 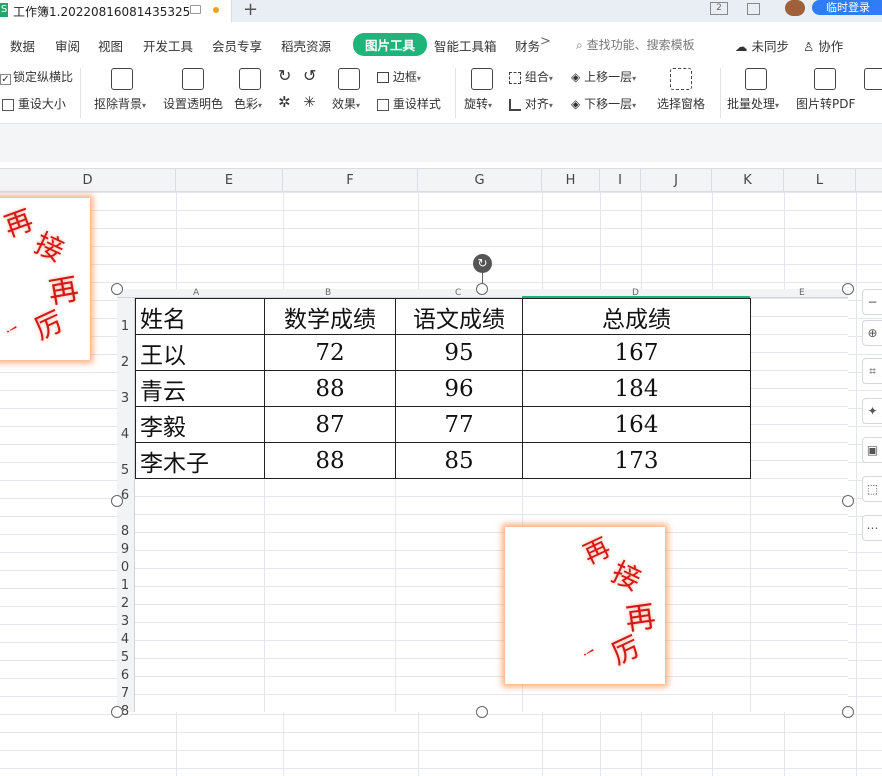 What do you see at coordinates (527, 45) in the screenshot?
I see `menu-finance: 财务` at bounding box center [527, 45].